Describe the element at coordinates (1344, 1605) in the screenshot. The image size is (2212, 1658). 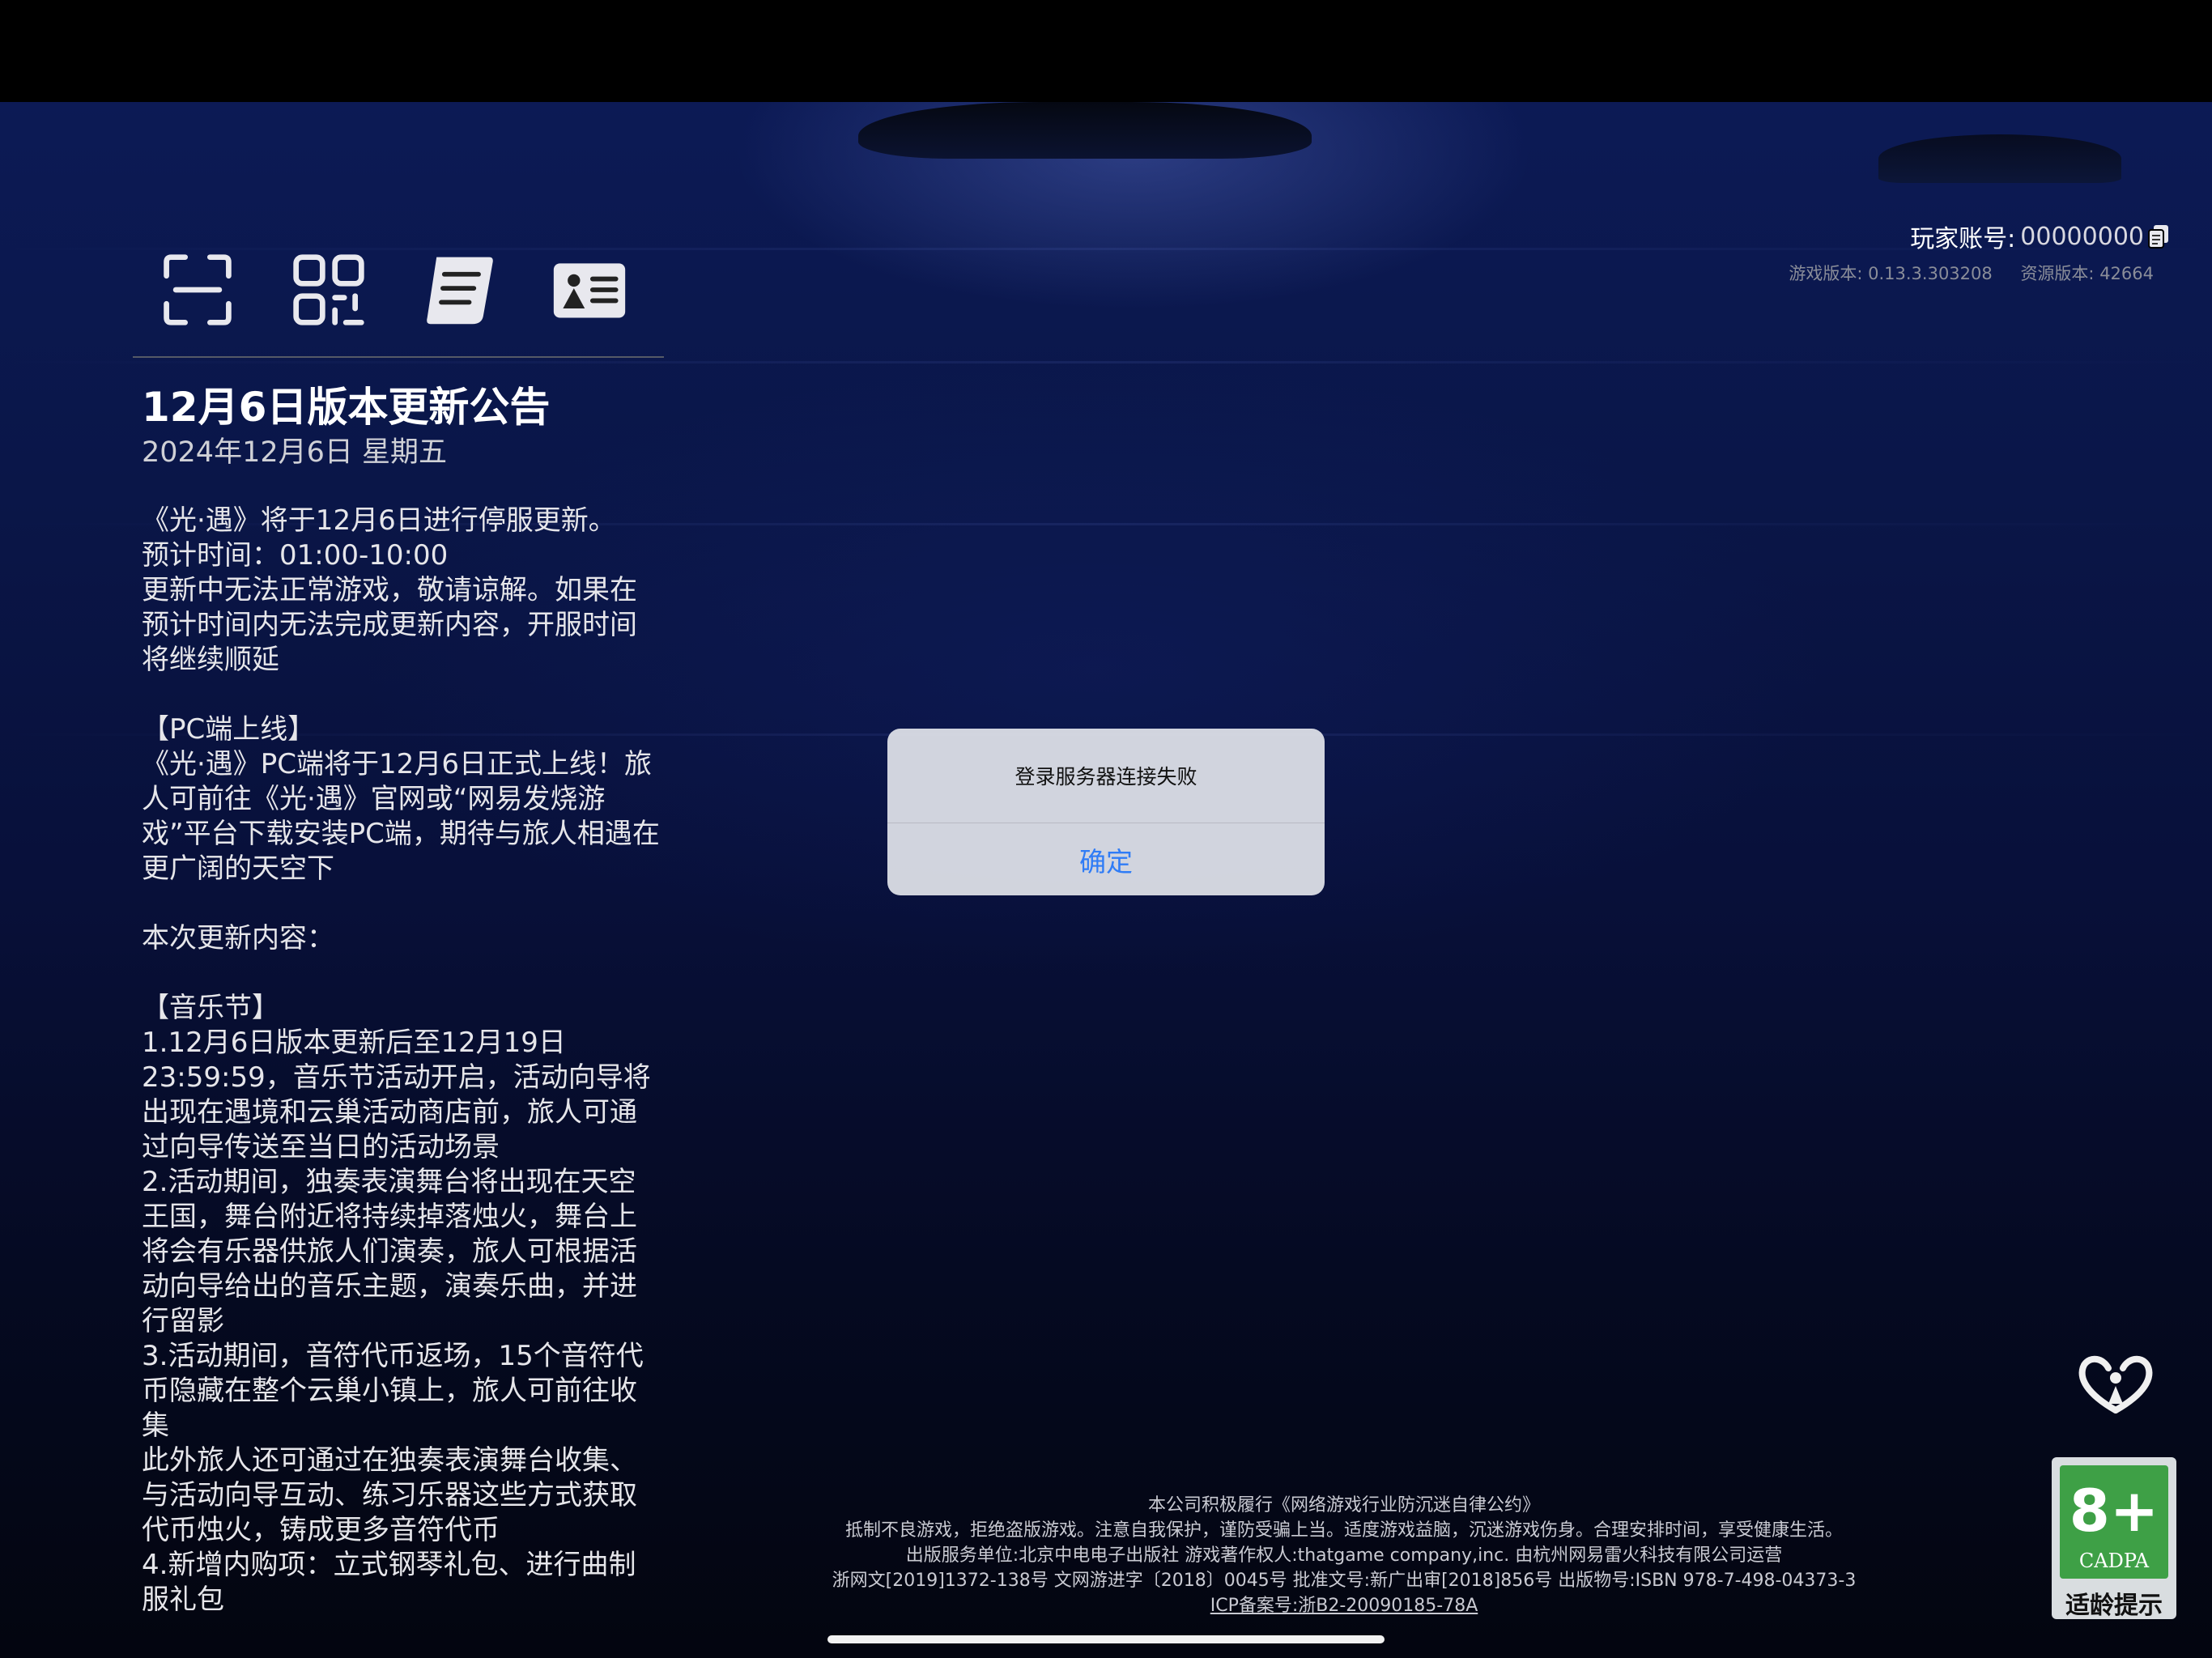
I see `icp-link: ICP备案号:浙B2-20090185-78A` at that location.